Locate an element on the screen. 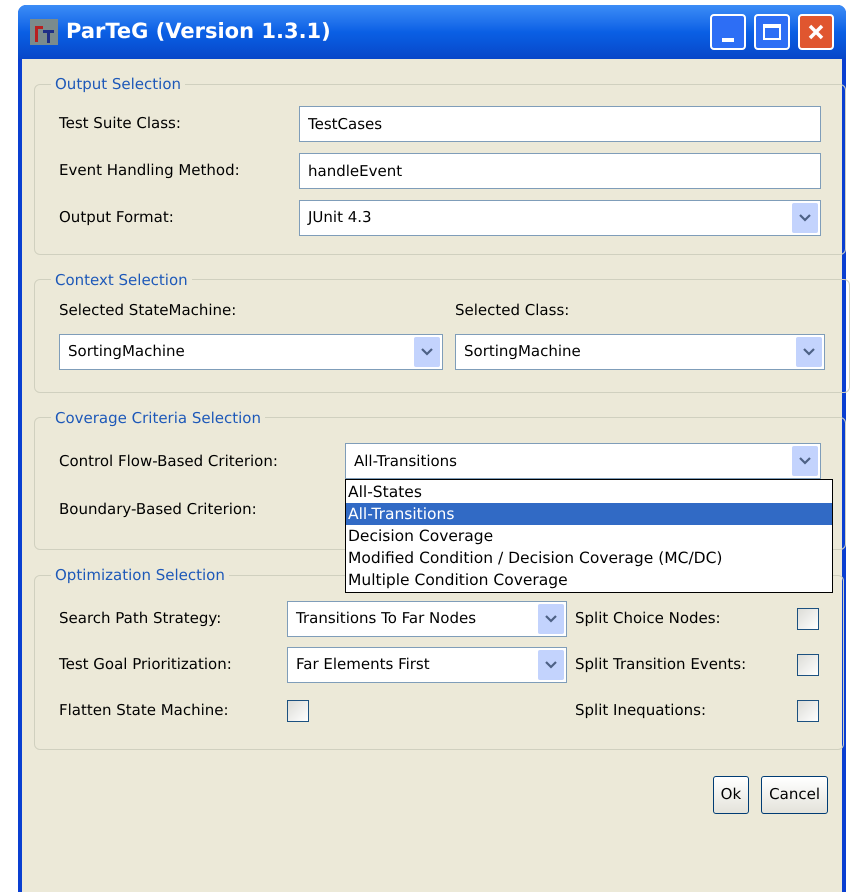 The height and width of the screenshot is (892, 862). field-label: Control Flow-Based Criterion: is located at coordinates (169, 461).